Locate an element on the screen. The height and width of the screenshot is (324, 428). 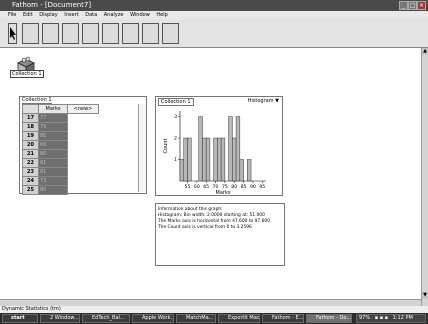
marks-cell: 60 is located at coordinates (53, 145).